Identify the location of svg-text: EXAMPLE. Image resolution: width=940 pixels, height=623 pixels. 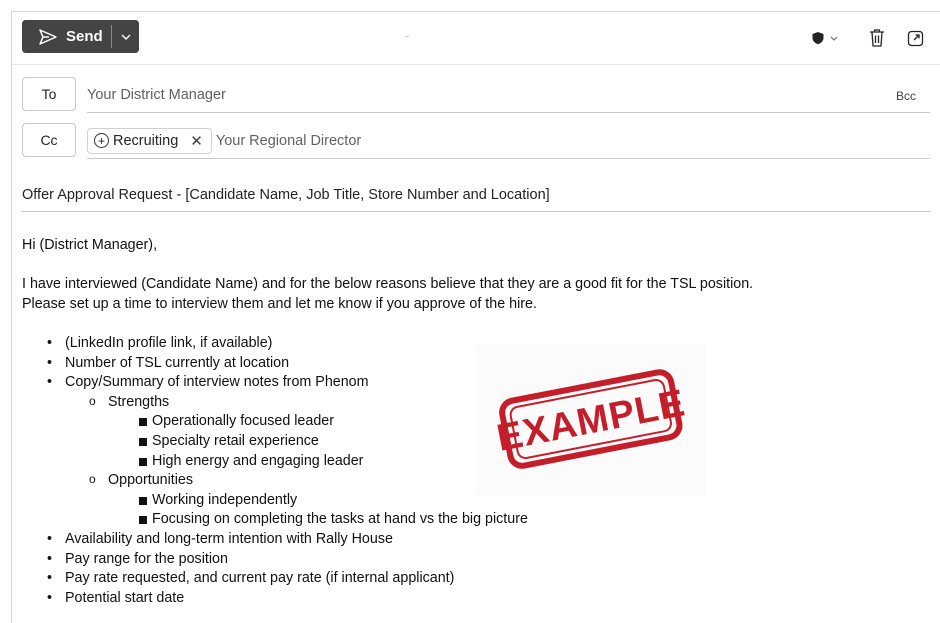
(591, 421).